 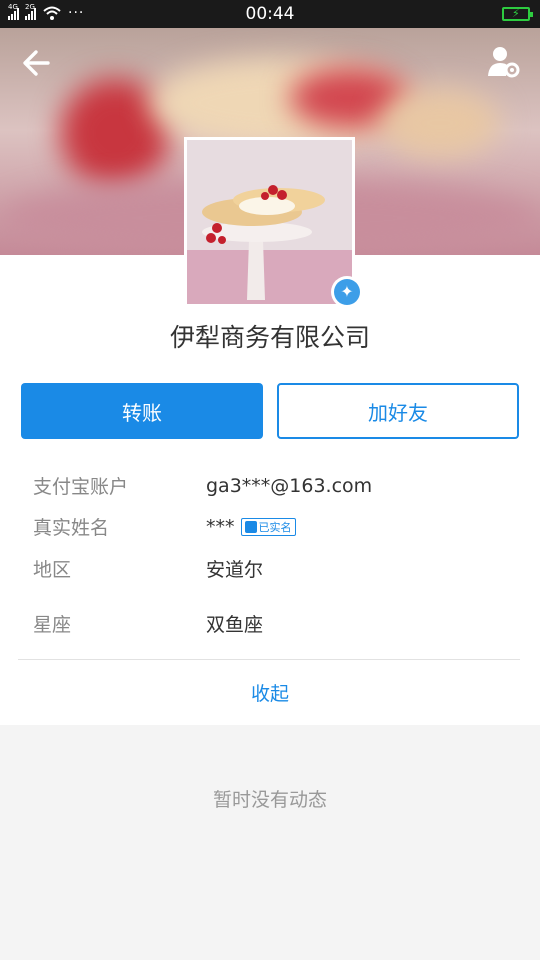 What do you see at coordinates (269, 659) in the screenshot?
I see `divider` at bounding box center [269, 659].